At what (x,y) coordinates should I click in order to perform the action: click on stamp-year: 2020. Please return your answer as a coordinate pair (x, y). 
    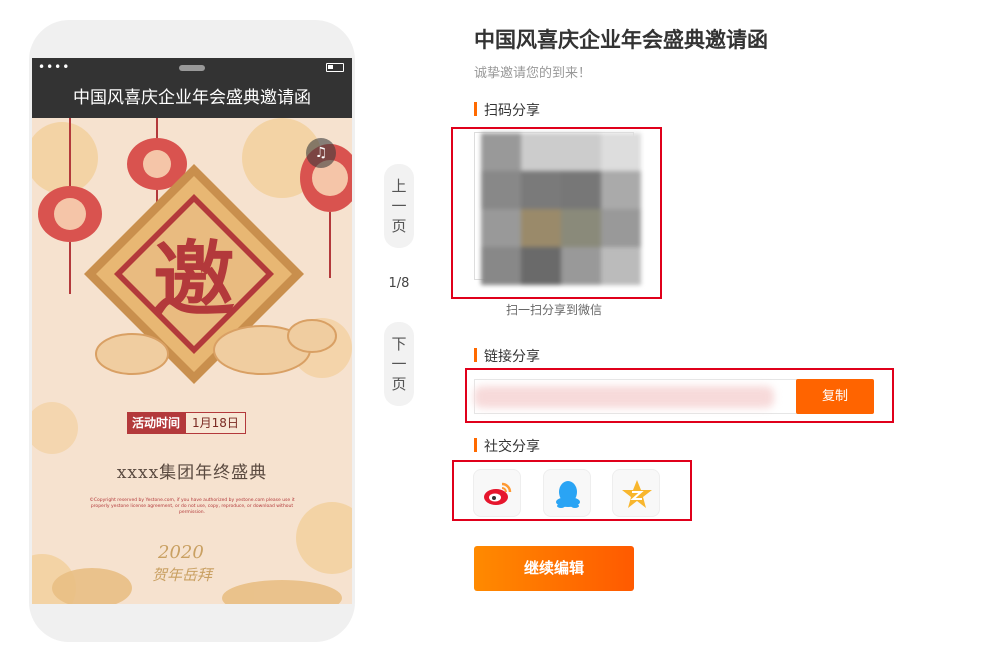
    Looking at the image, I should click on (181, 552).